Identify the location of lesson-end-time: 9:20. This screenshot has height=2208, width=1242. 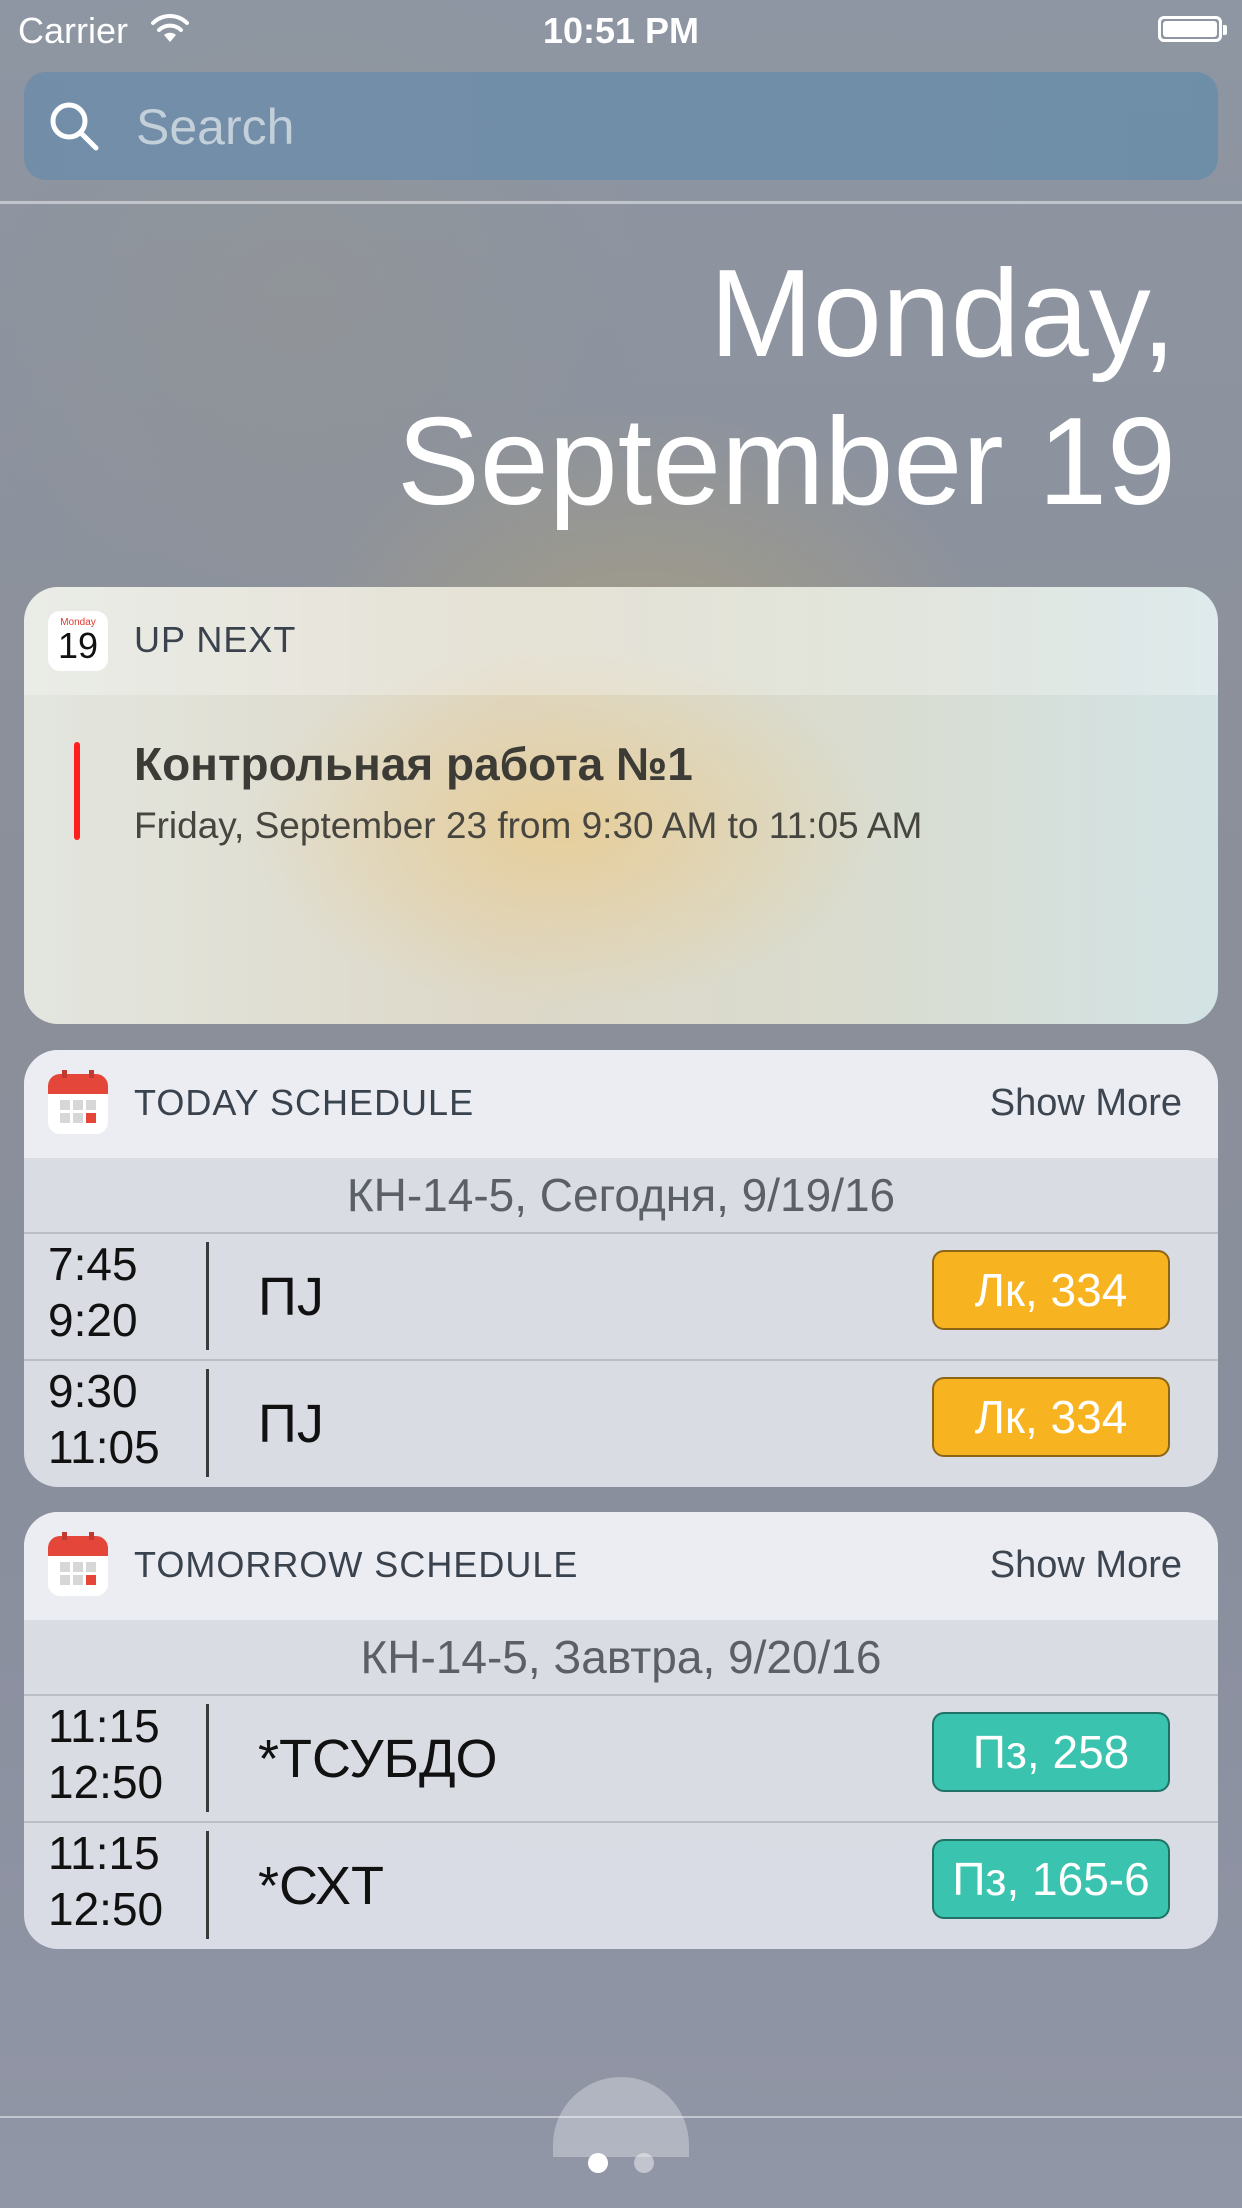
(93, 1320).